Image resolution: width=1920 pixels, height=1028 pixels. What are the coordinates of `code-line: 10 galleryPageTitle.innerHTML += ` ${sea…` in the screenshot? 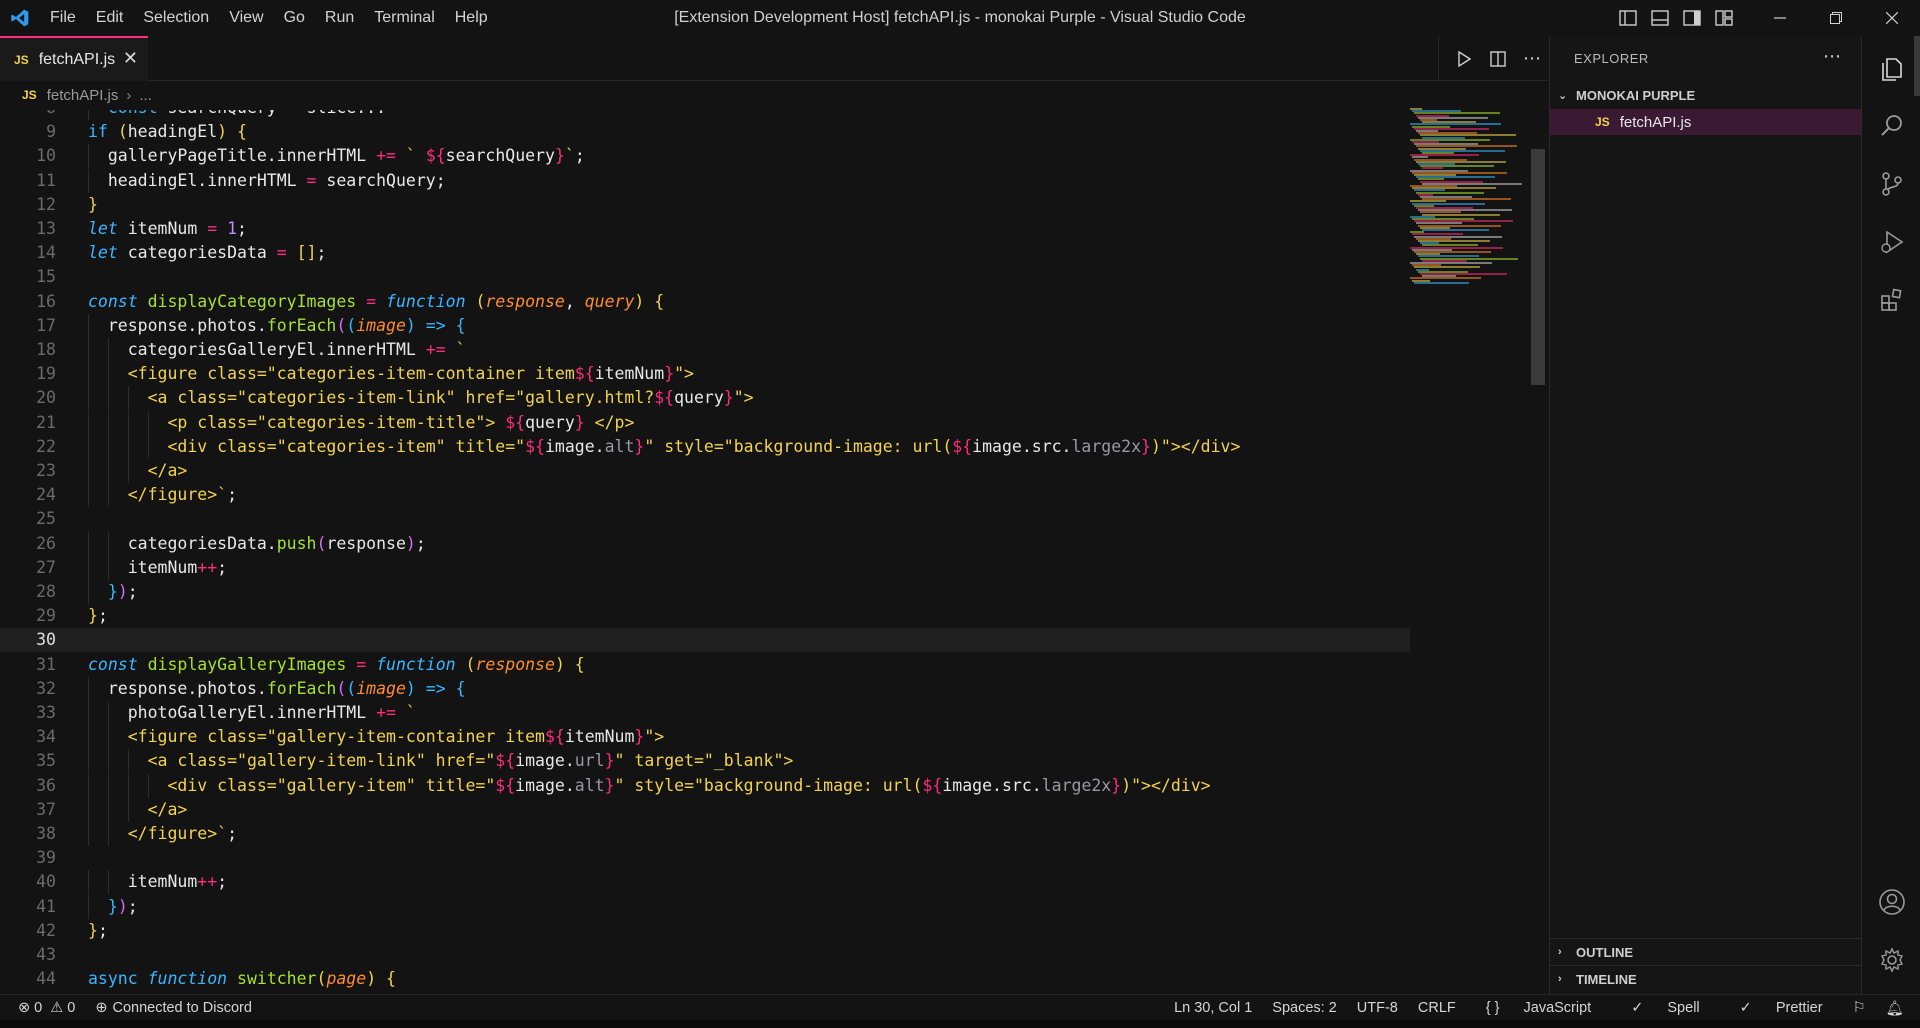 It's located at (705, 156).